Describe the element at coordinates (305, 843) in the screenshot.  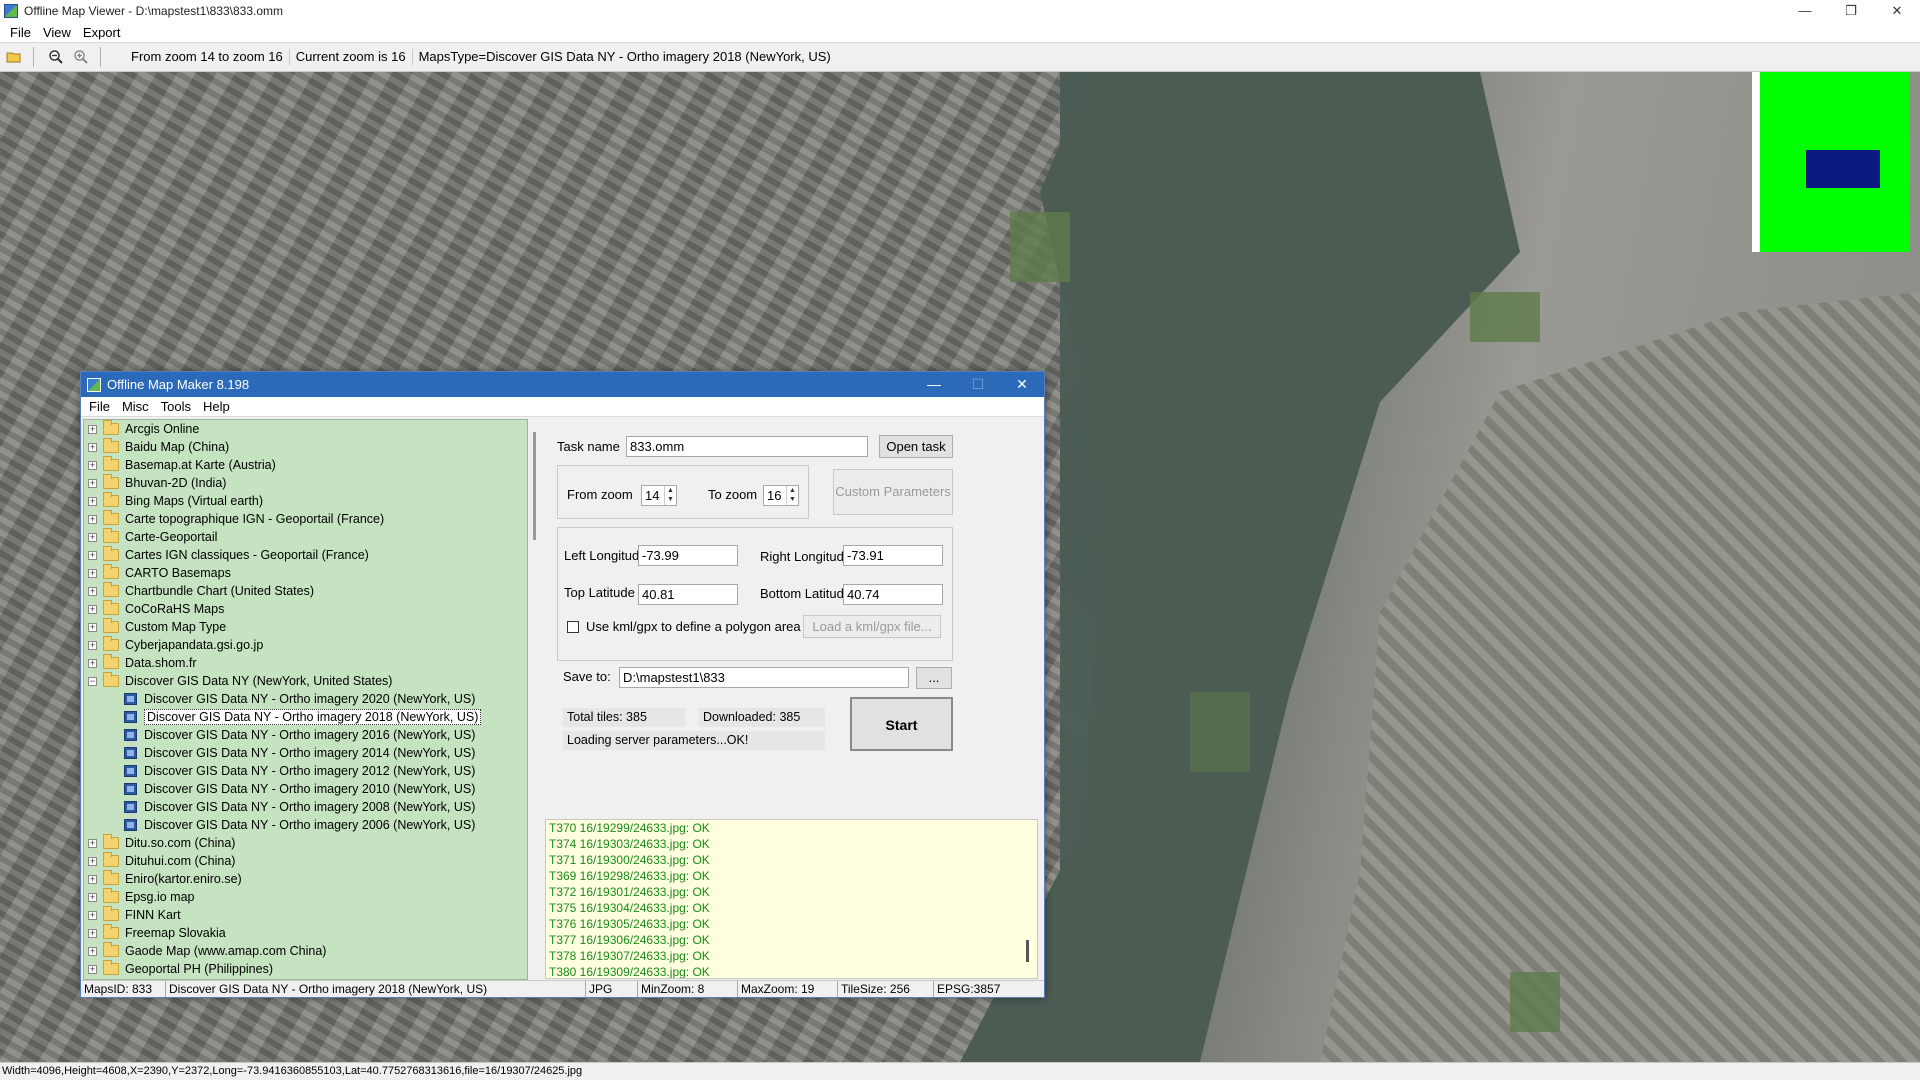
I see `tree-item-provider: + Ditu.so.com (China)` at that location.